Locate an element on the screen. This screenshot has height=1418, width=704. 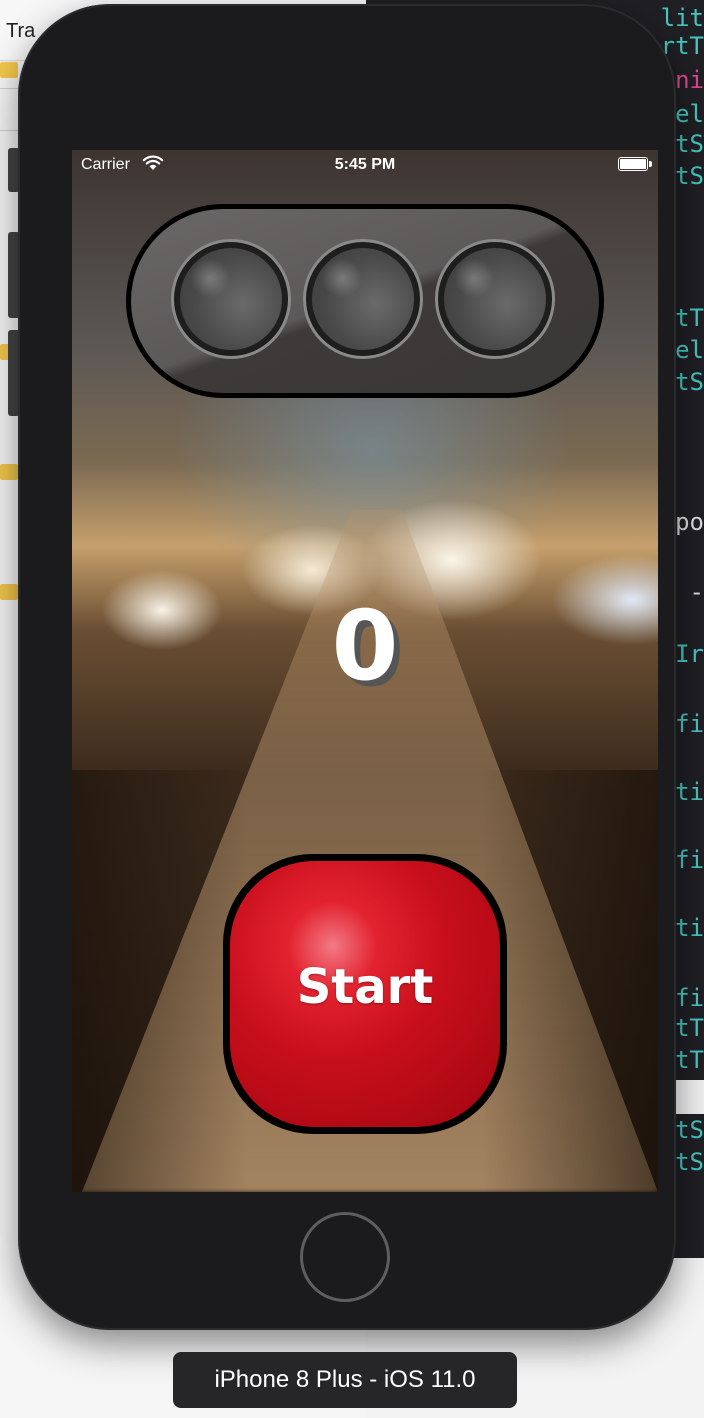
home-button is located at coordinates (345, 1257).